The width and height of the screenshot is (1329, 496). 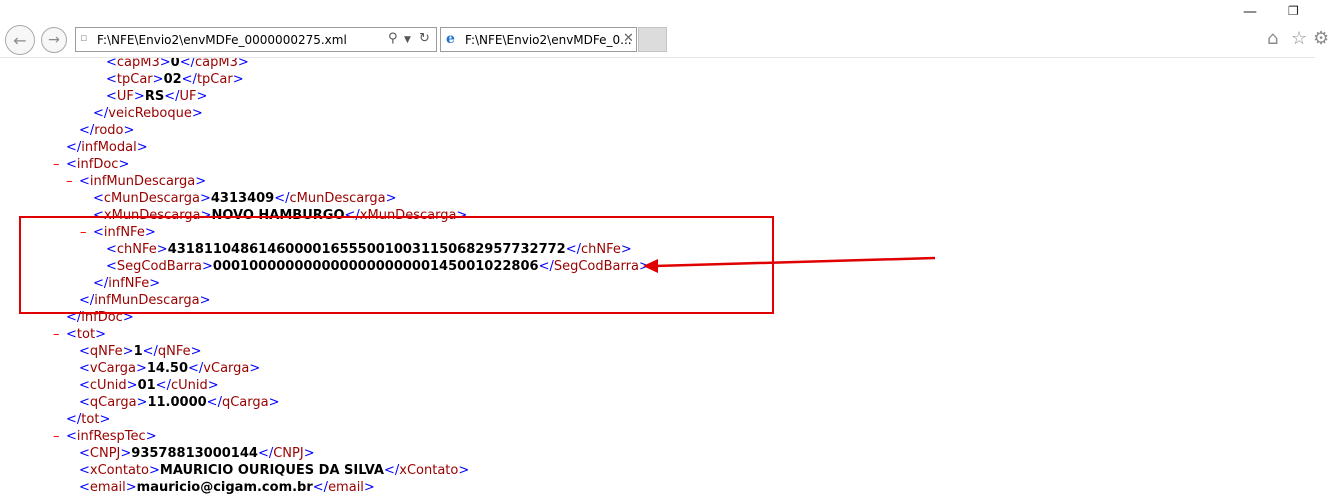 I want to click on xml-node: <infRespTec>, so click(x=111, y=436).